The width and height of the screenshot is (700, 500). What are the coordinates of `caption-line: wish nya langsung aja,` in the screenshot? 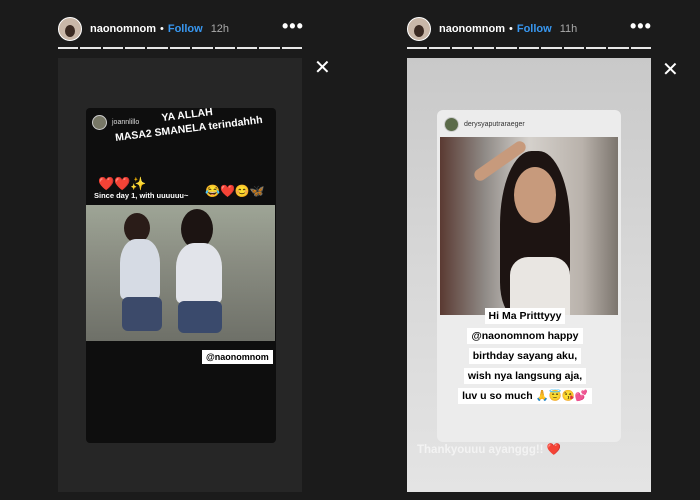 It's located at (525, 376).